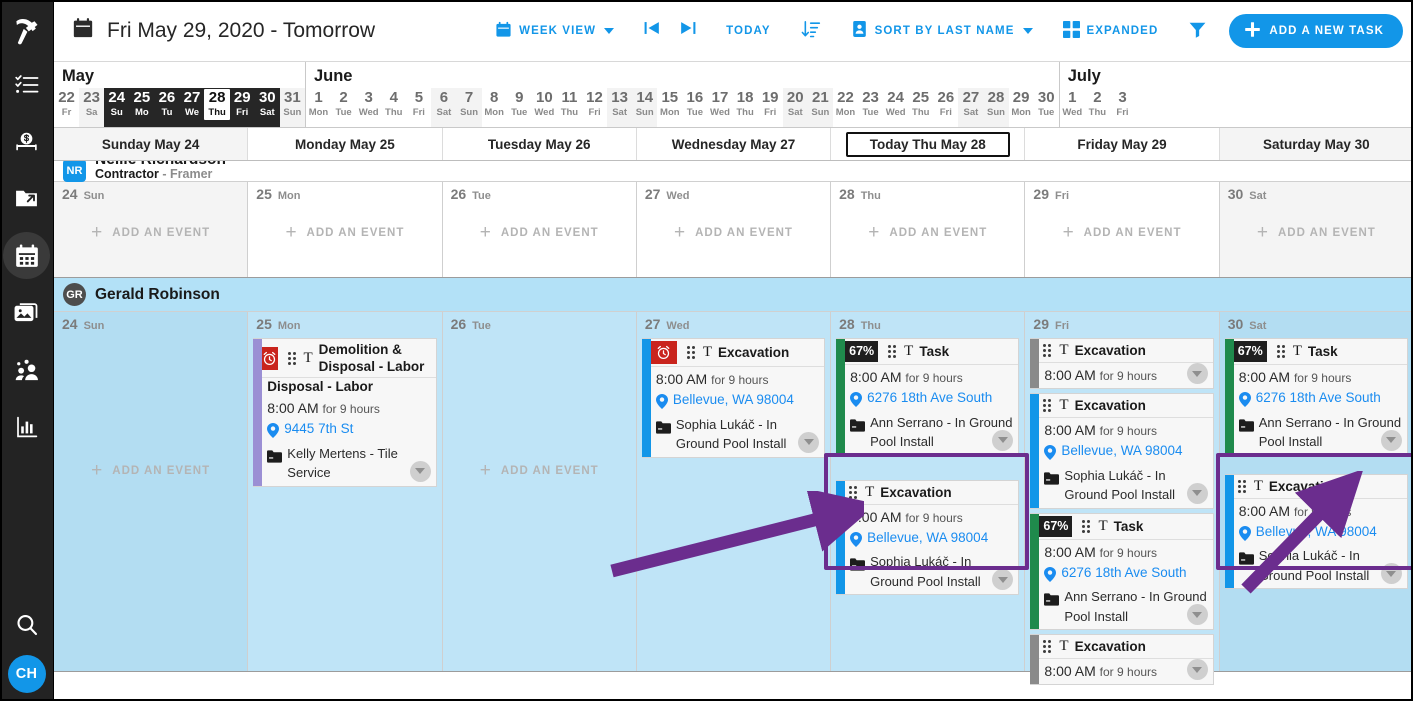 This screenshot has height=701, width=1413. I want to click on card-address-row: 9445 7th St, so click(348, 431).